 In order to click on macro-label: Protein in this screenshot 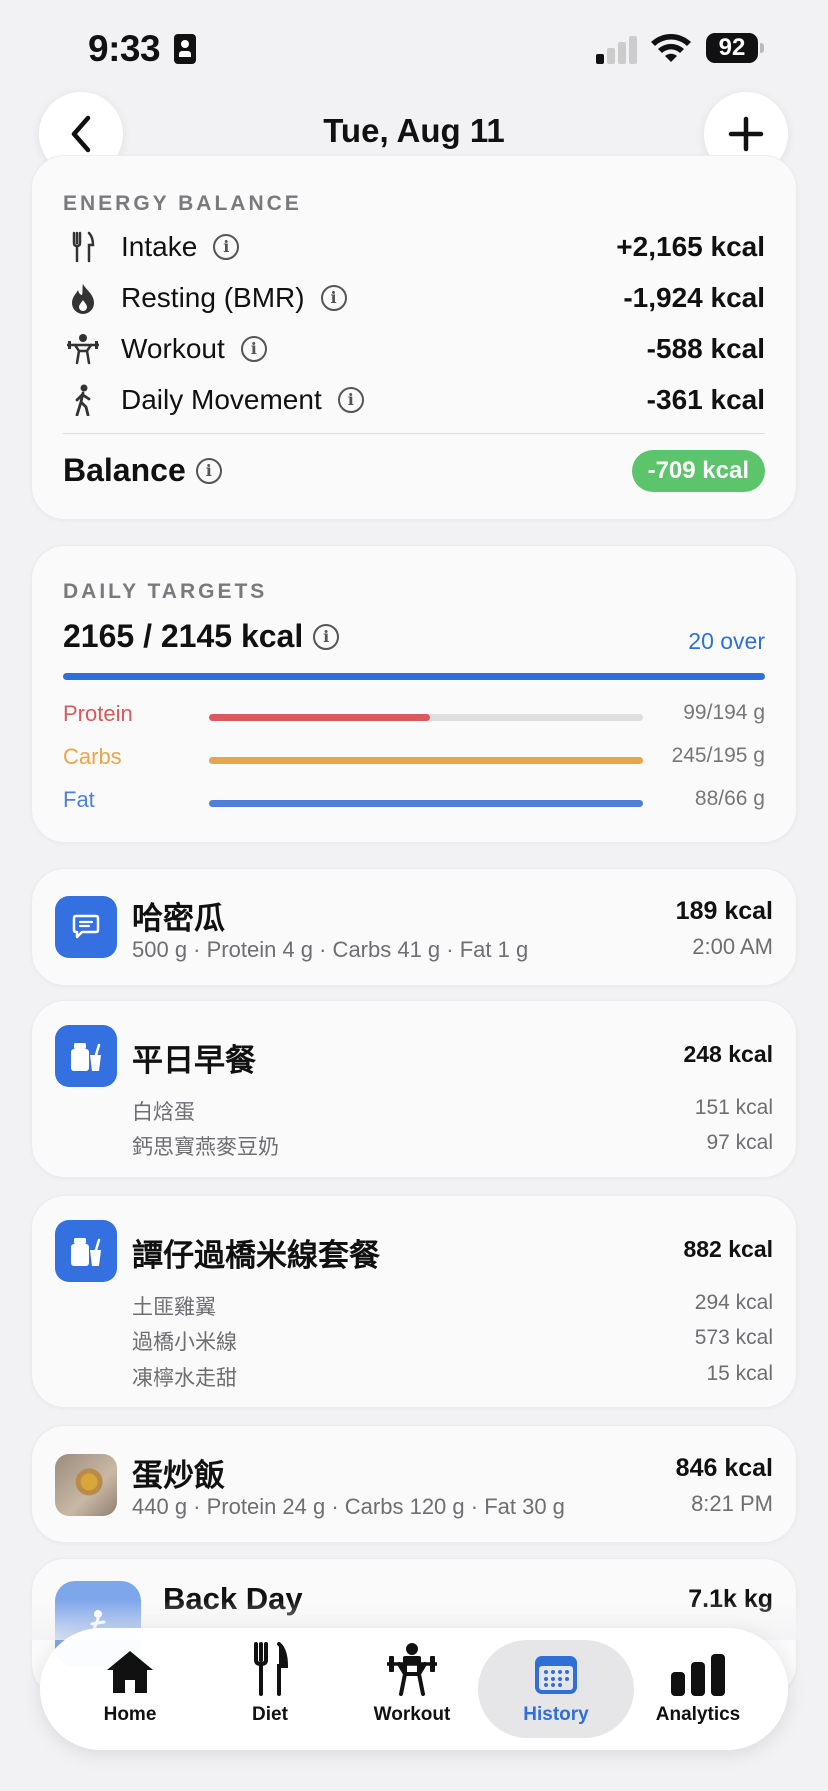, I will do `click(98, 713)`.